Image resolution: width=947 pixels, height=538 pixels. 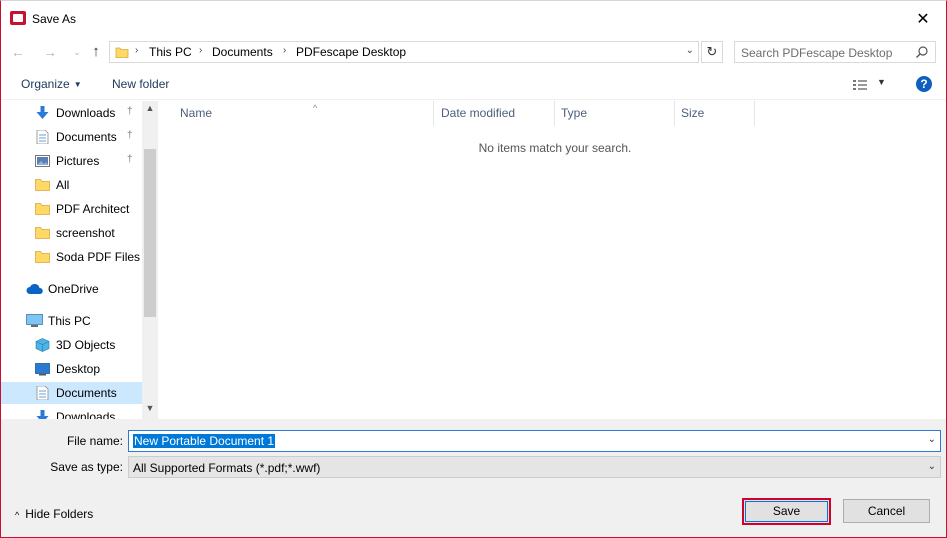 What do you see at coordinates (96, 52) in the screenshot?
I see `up-level-button: ↑` at bounding box center [96, 52].